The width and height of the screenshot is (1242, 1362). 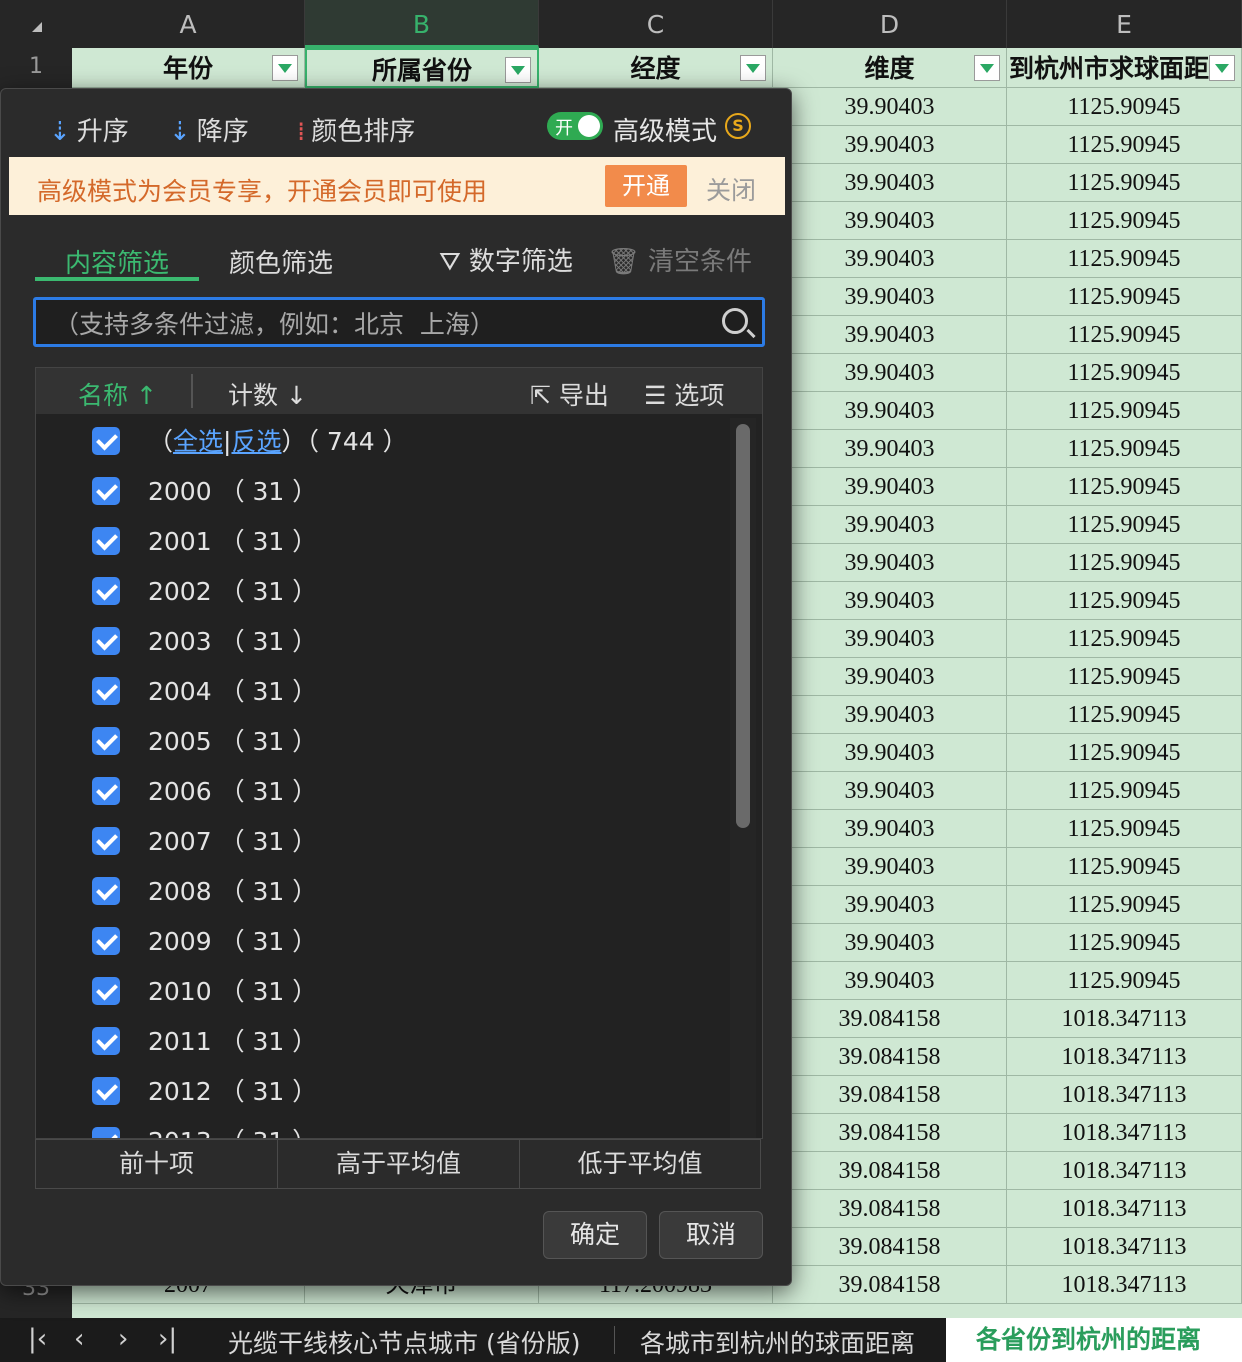 I want to click on sort-by-name-button: 名称 ↑, so click(x=117, y=394).